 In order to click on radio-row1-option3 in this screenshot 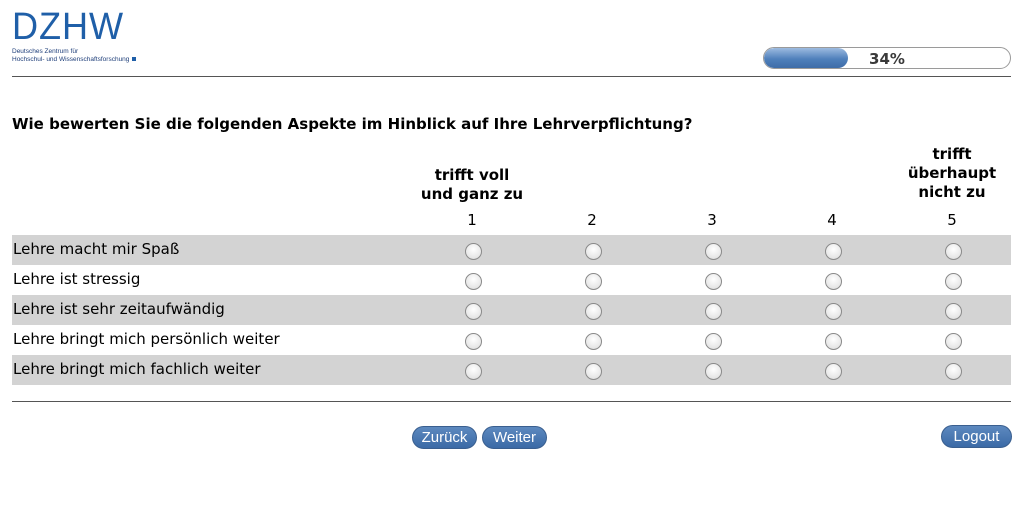, I will do `click(713, 251)`.